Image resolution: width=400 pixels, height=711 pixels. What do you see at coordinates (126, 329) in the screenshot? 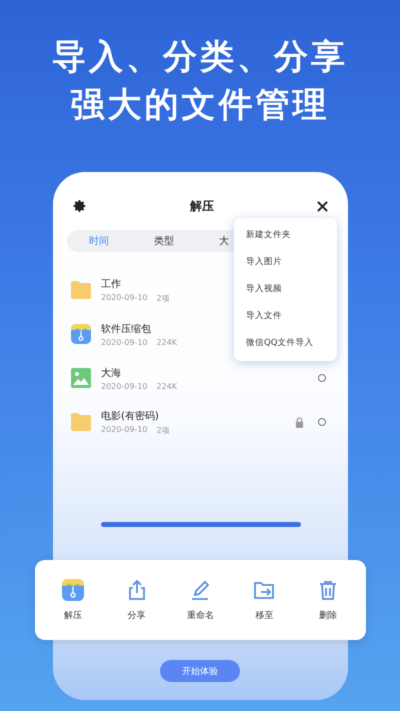
I see `file-name: 软件压缩包` at bounding box center [126, 329].